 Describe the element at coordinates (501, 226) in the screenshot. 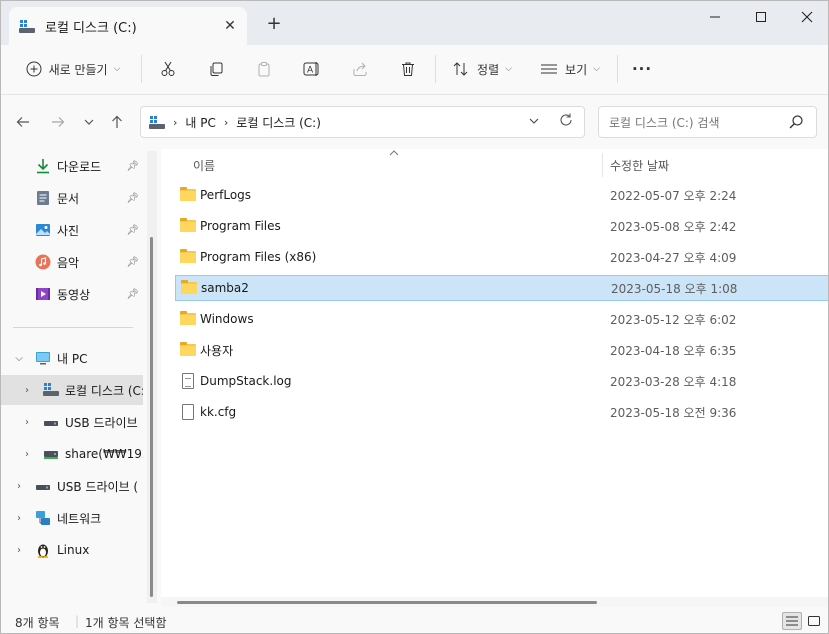

I see `file-row: Program Files 2023-05-08 오후 2:42` at that location.